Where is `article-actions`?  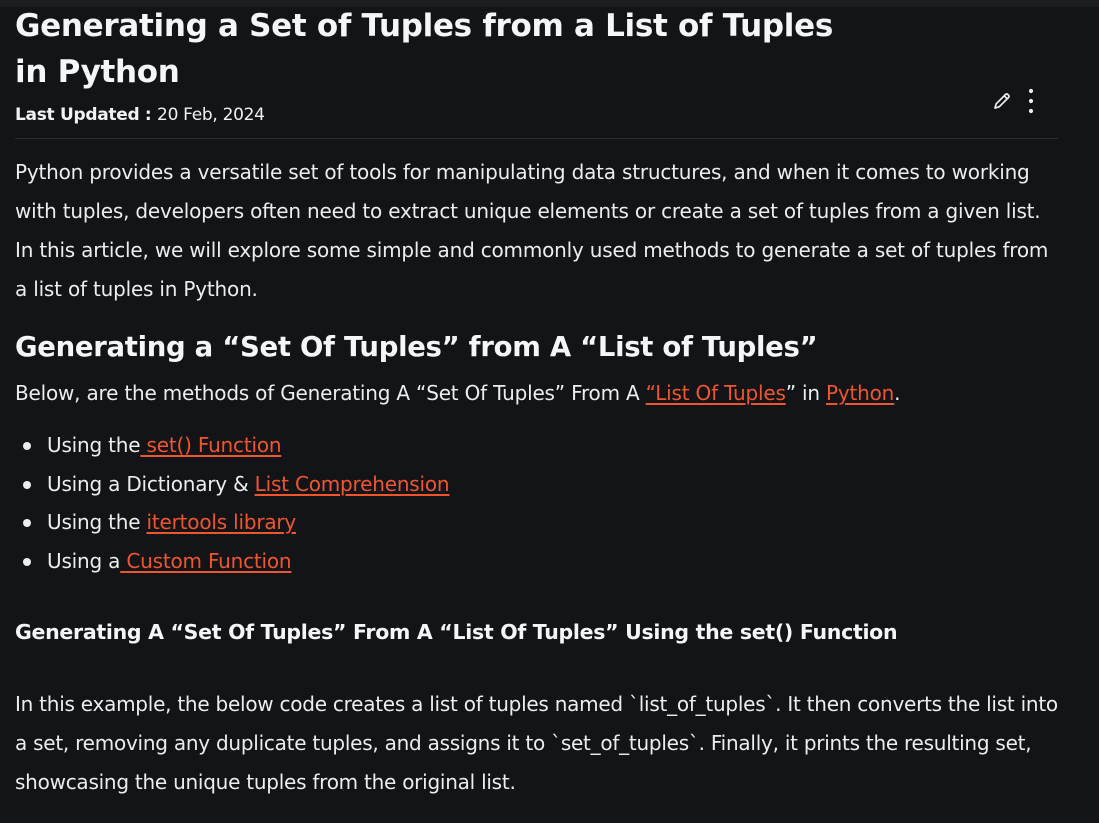 article-actions is located at coordinates (1013, 101).